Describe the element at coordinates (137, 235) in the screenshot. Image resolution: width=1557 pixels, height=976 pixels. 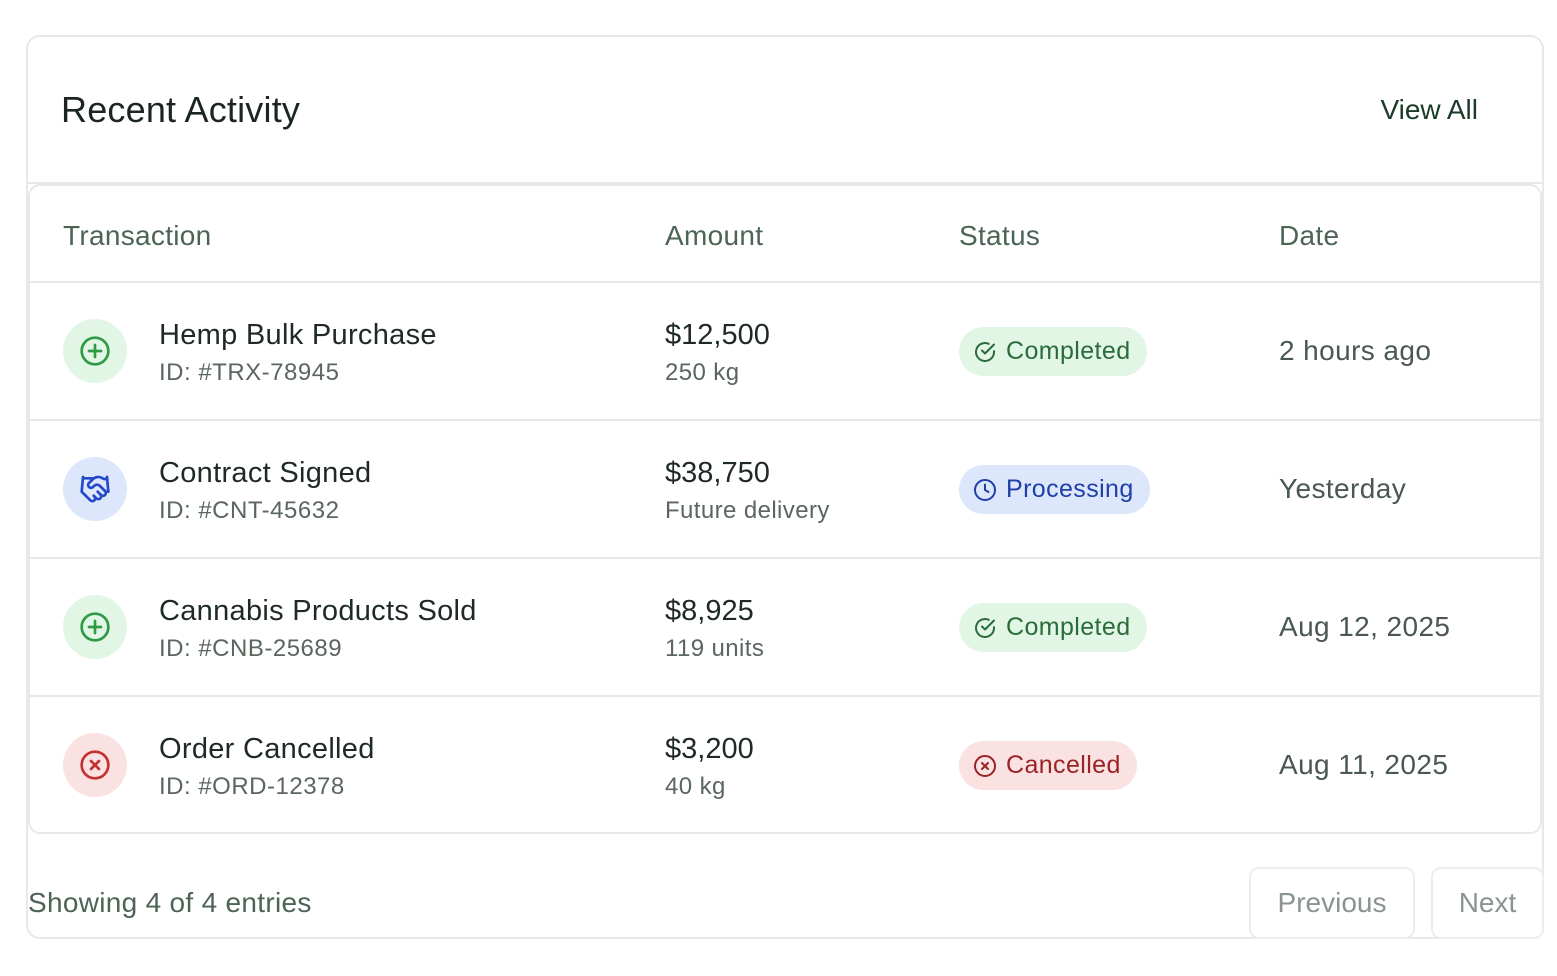
I see `column-header-transaction: Transaction` at that location.